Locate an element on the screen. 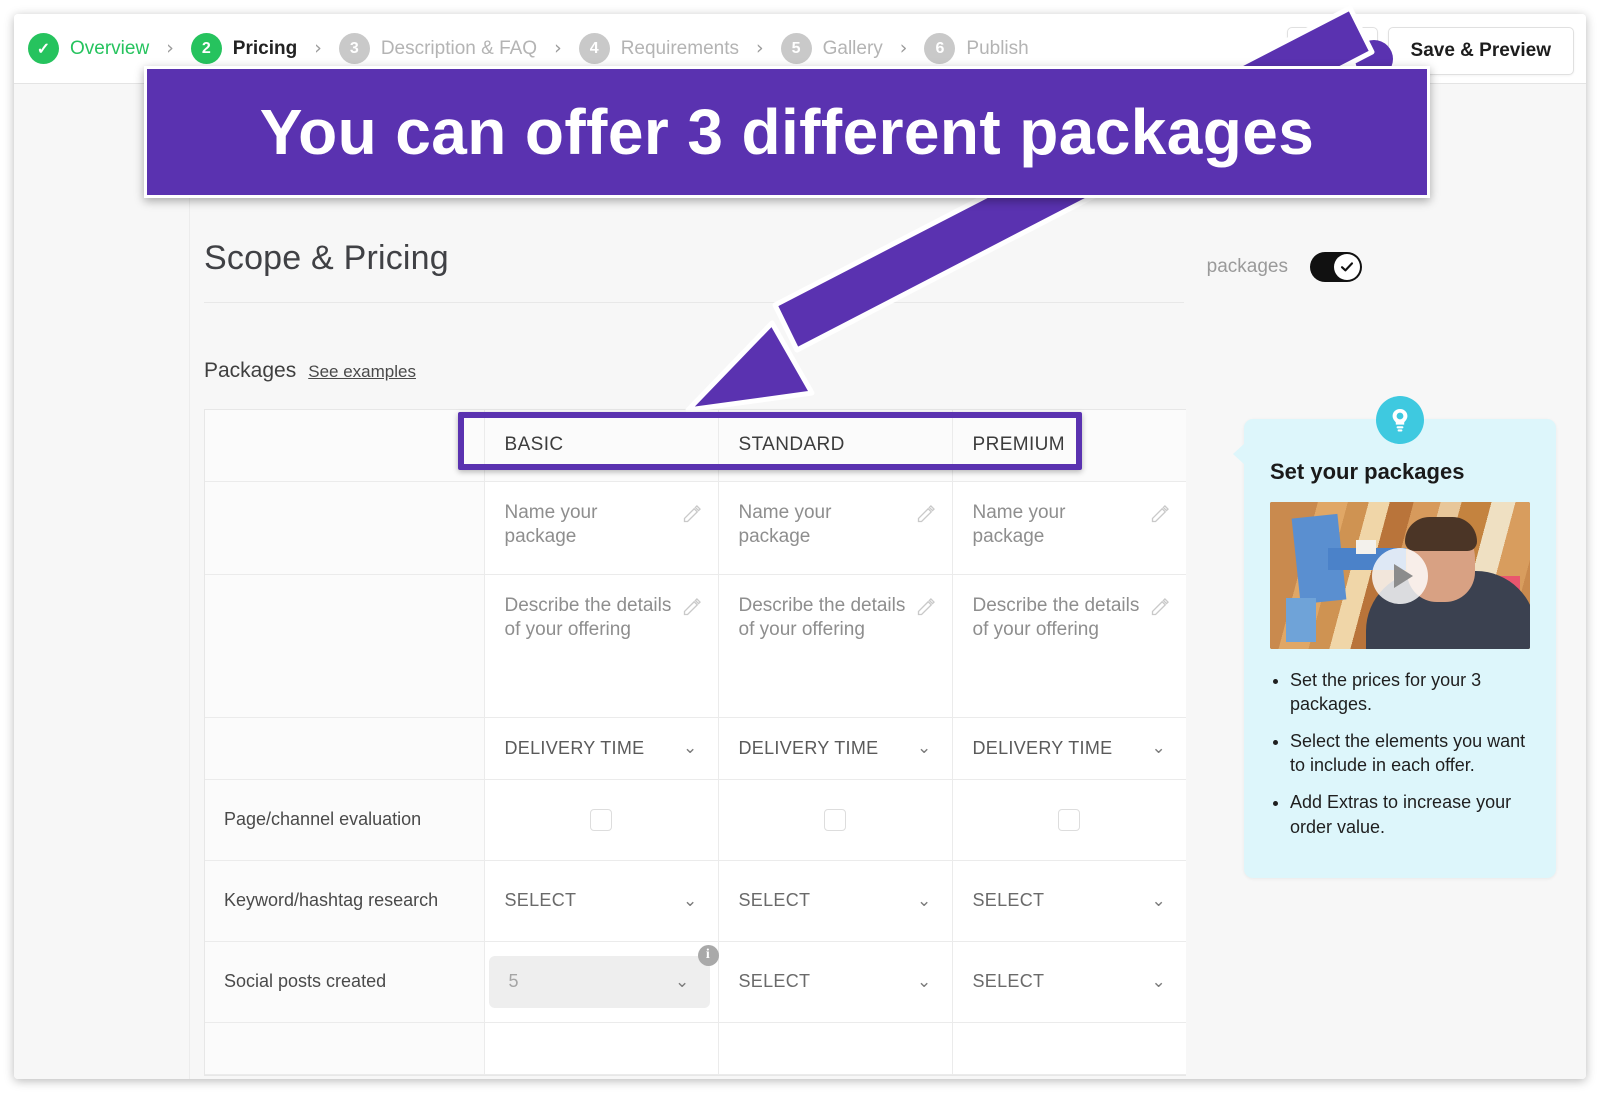  social-posts-premium-cell: SELECT ⌄ is located at coordinates (1069, 982).